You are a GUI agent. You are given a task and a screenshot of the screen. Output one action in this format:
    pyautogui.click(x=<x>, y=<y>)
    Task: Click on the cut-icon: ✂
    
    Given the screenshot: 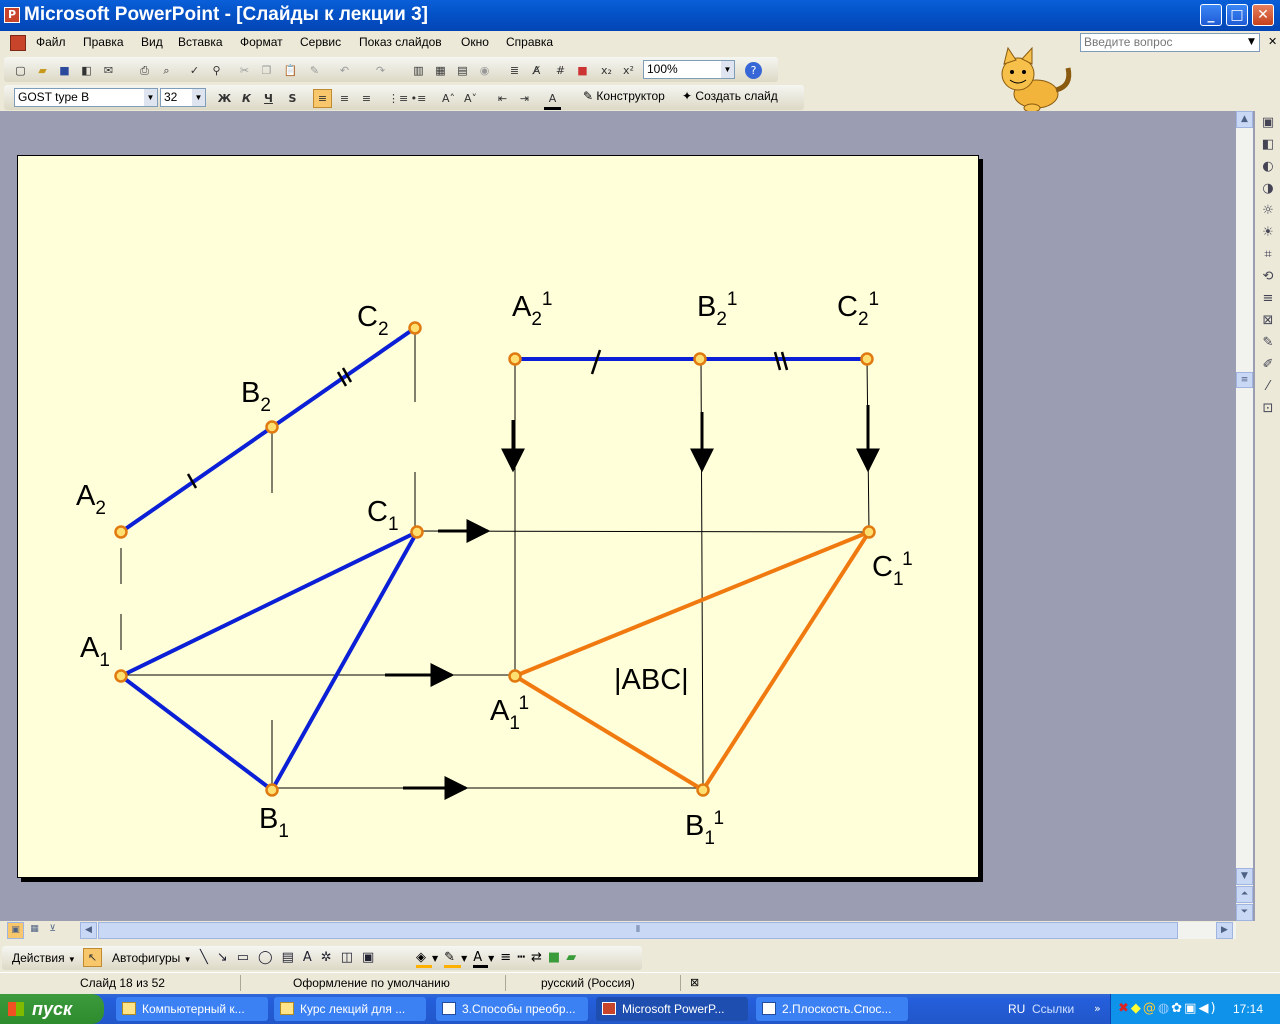 What is the action you would take?
    pyautogui.click(x=244, y=70)
    